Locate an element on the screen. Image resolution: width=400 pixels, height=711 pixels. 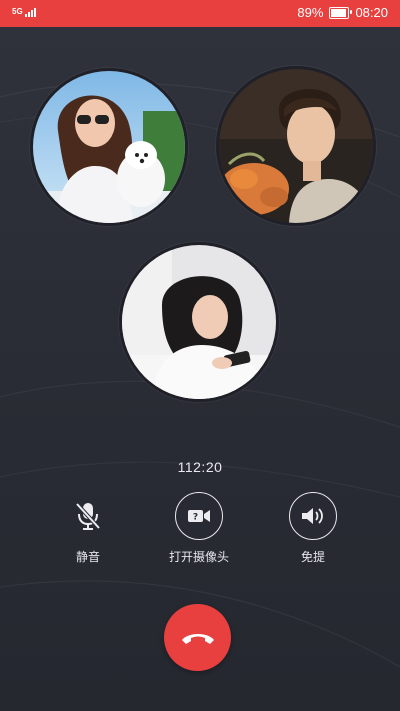
mute-label: 静音 is located at coordinates (87, 557).